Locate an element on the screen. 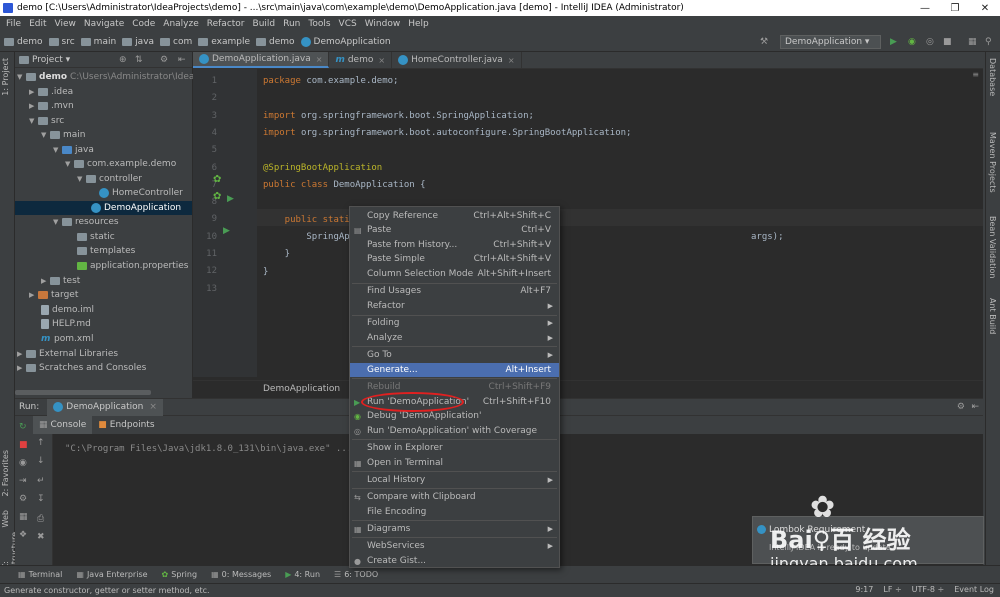 This screenshot has height=597, width=1000. menu-item-run-with-coverage: ◎ Run 'DemoApplication' with Coverage is located at coordinates (454, 431).